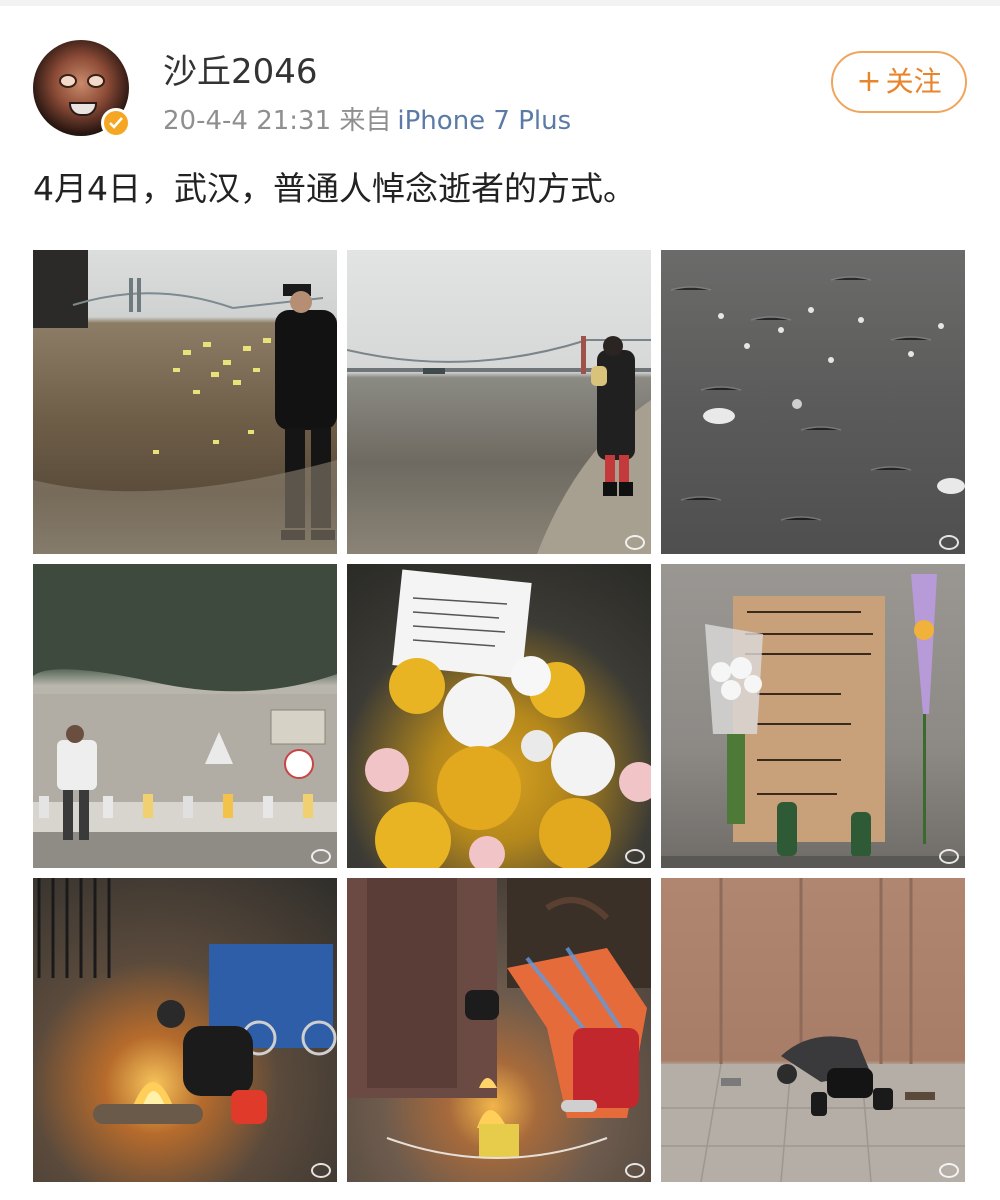 This screenshot has width=1000, height=1200. I want to click on follow-button: + 关注, so click(899, 82).